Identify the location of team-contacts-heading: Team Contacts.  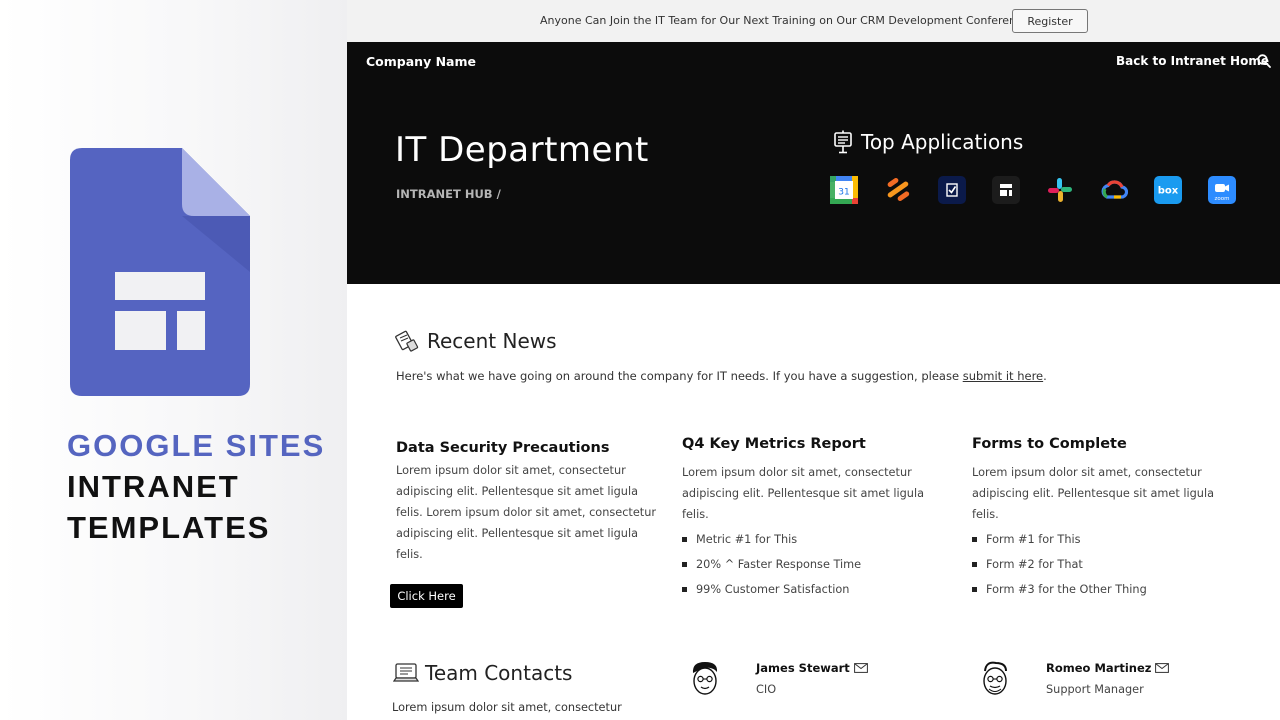
(482, 673).